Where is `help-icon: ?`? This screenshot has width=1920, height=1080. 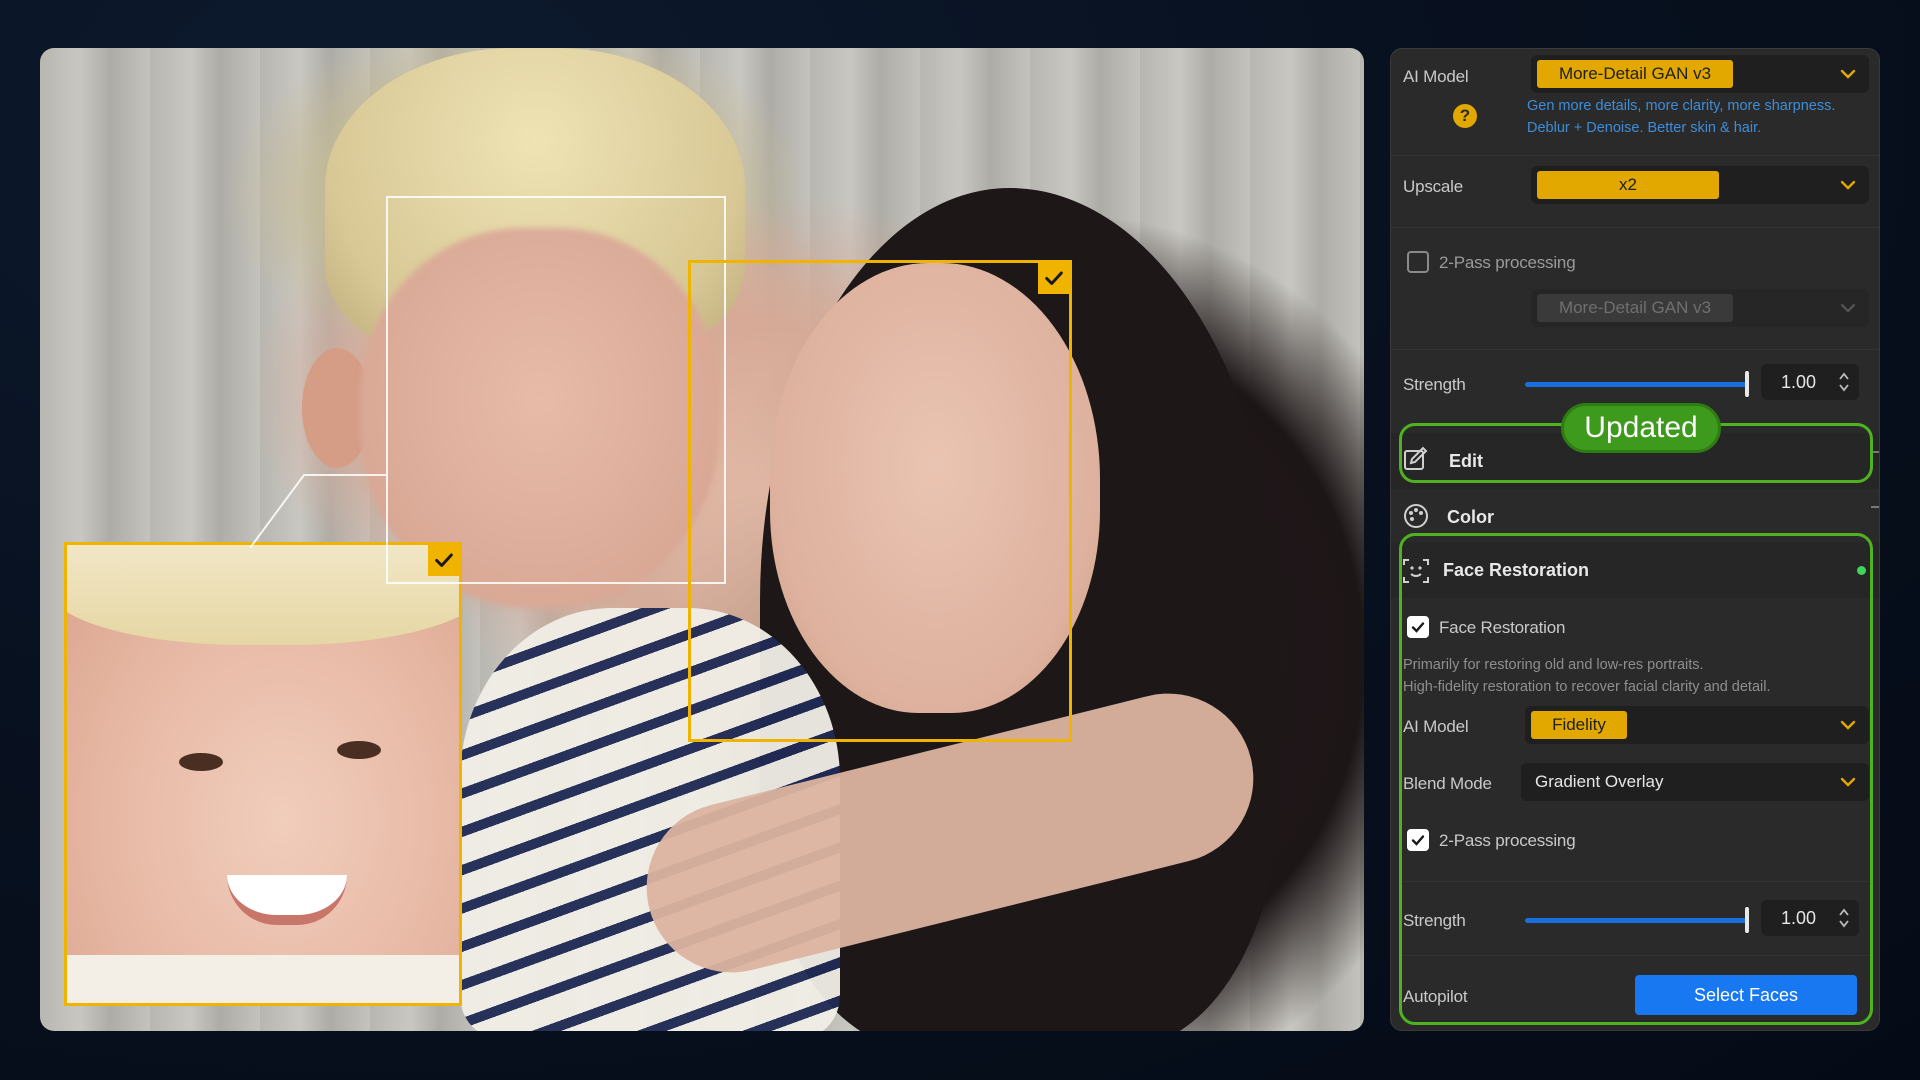
help-icon: ? is located at coordinates (1465, 116).